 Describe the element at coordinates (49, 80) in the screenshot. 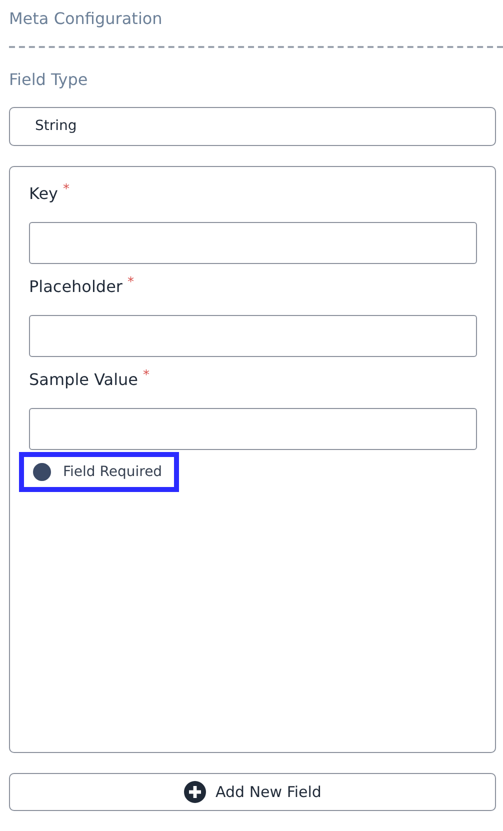

I see `field-type-label: Field Type` at that location.